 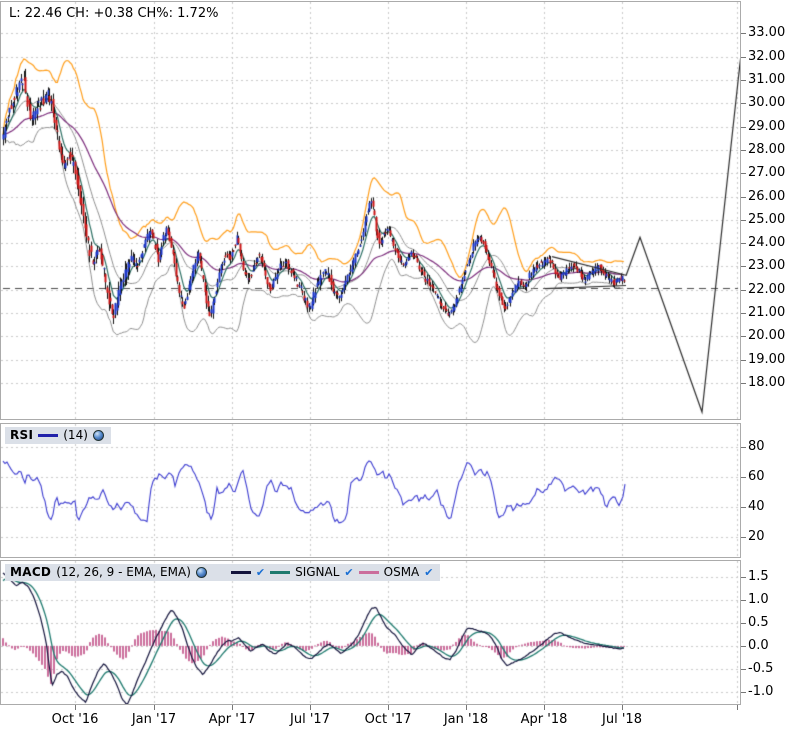 What do you see at coordinates (767, 56) in the screenshot?
I see `y-axis-label: 32.00` at bounding box center [767, 56].